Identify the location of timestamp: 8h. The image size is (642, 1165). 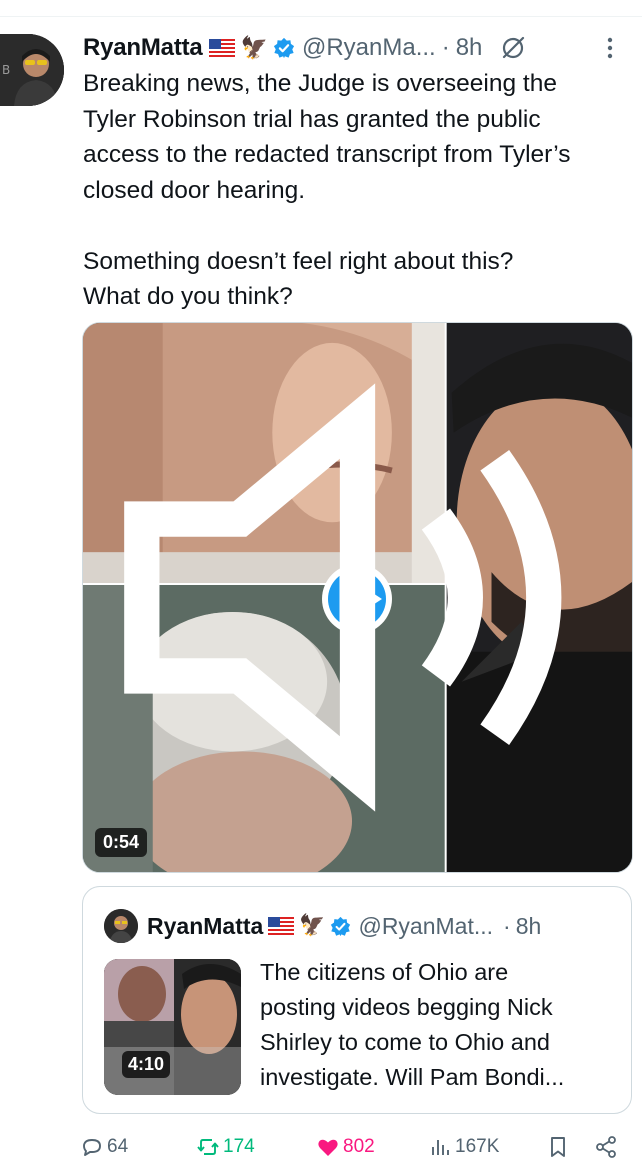
(469, 48).